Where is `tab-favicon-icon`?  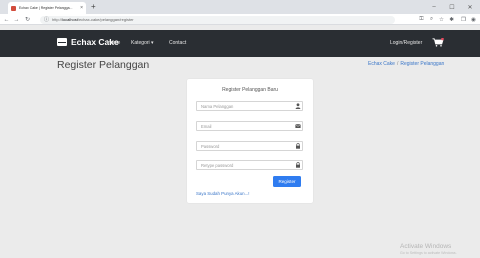
tab-favicon-icon is located at coordinates (13, 8).